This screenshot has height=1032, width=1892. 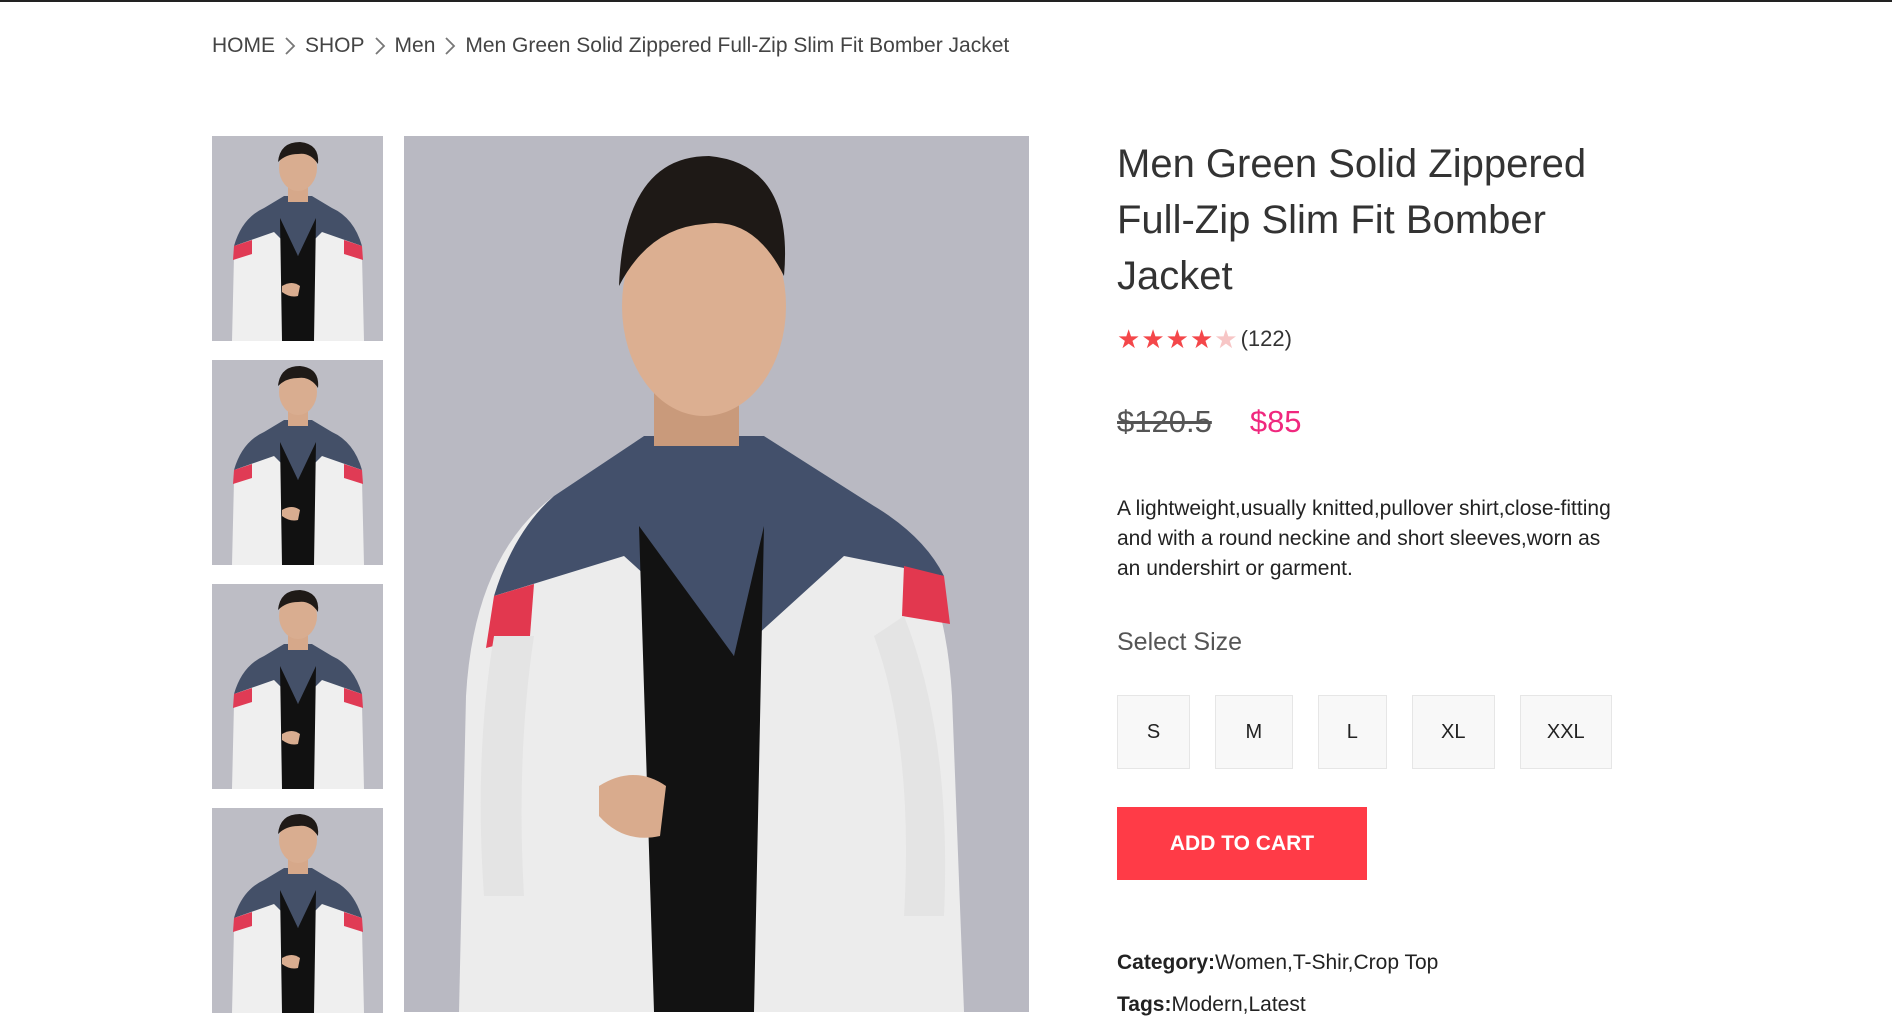 What do you see at coordinates (1377, 339) in the screenshot?
I see `product-rating: ★ ★ ★ ★ ★ (122)` at bounding box center [1377, 339].